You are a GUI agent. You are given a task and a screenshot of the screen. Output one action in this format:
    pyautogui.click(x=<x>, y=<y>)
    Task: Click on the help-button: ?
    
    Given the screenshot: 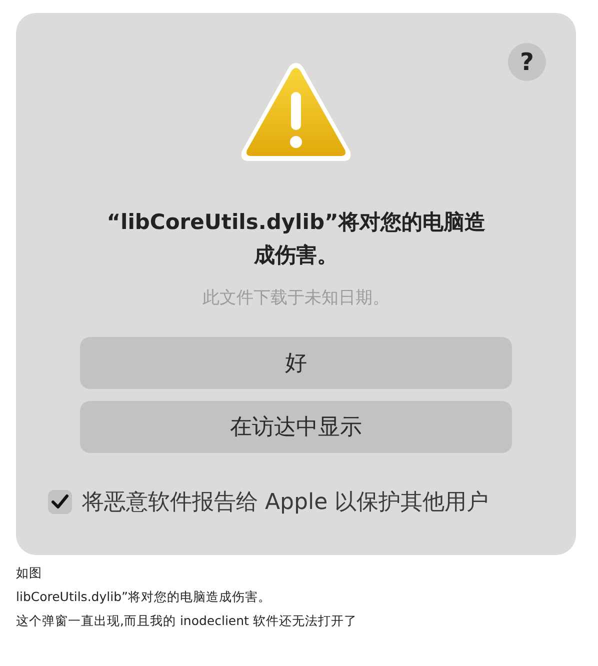 What is the action you would take?
    pyautogui.click(x=527, y=62)
    